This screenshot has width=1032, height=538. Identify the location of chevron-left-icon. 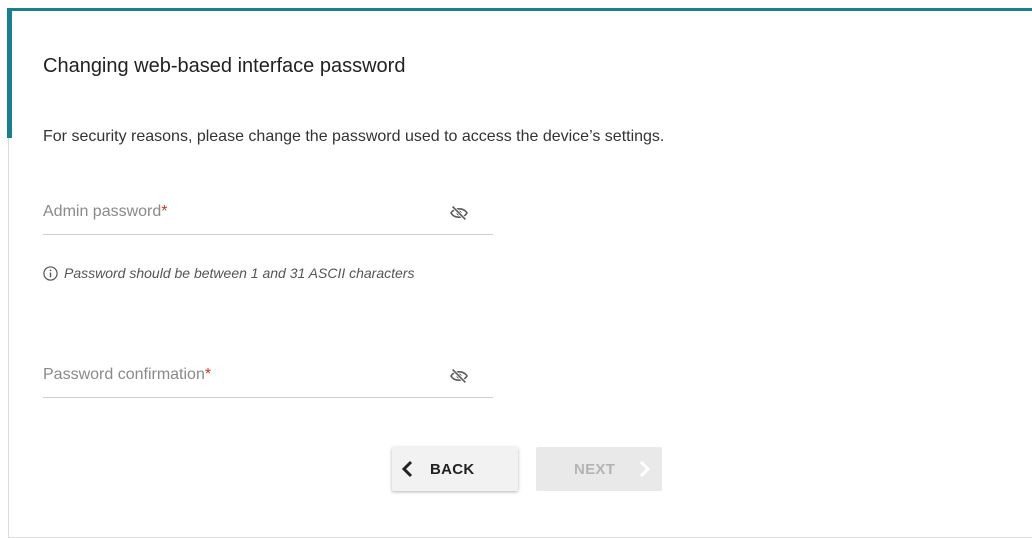
(407, 469).